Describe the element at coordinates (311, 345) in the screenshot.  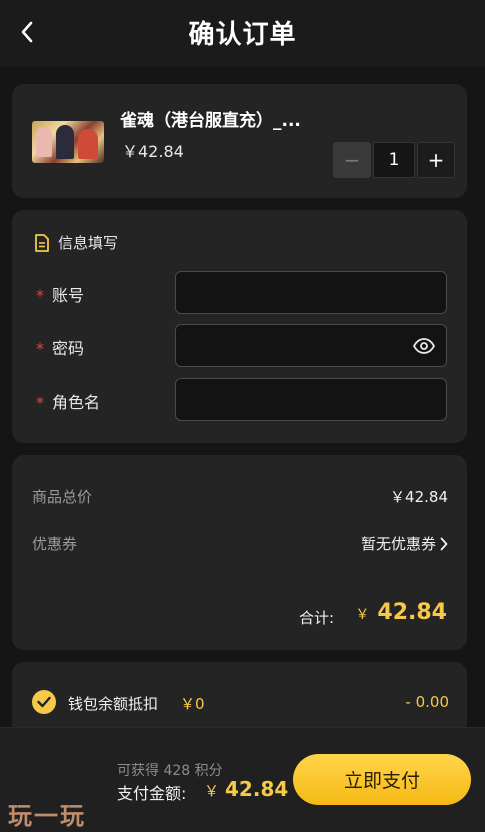
I see `password-input` at that location.